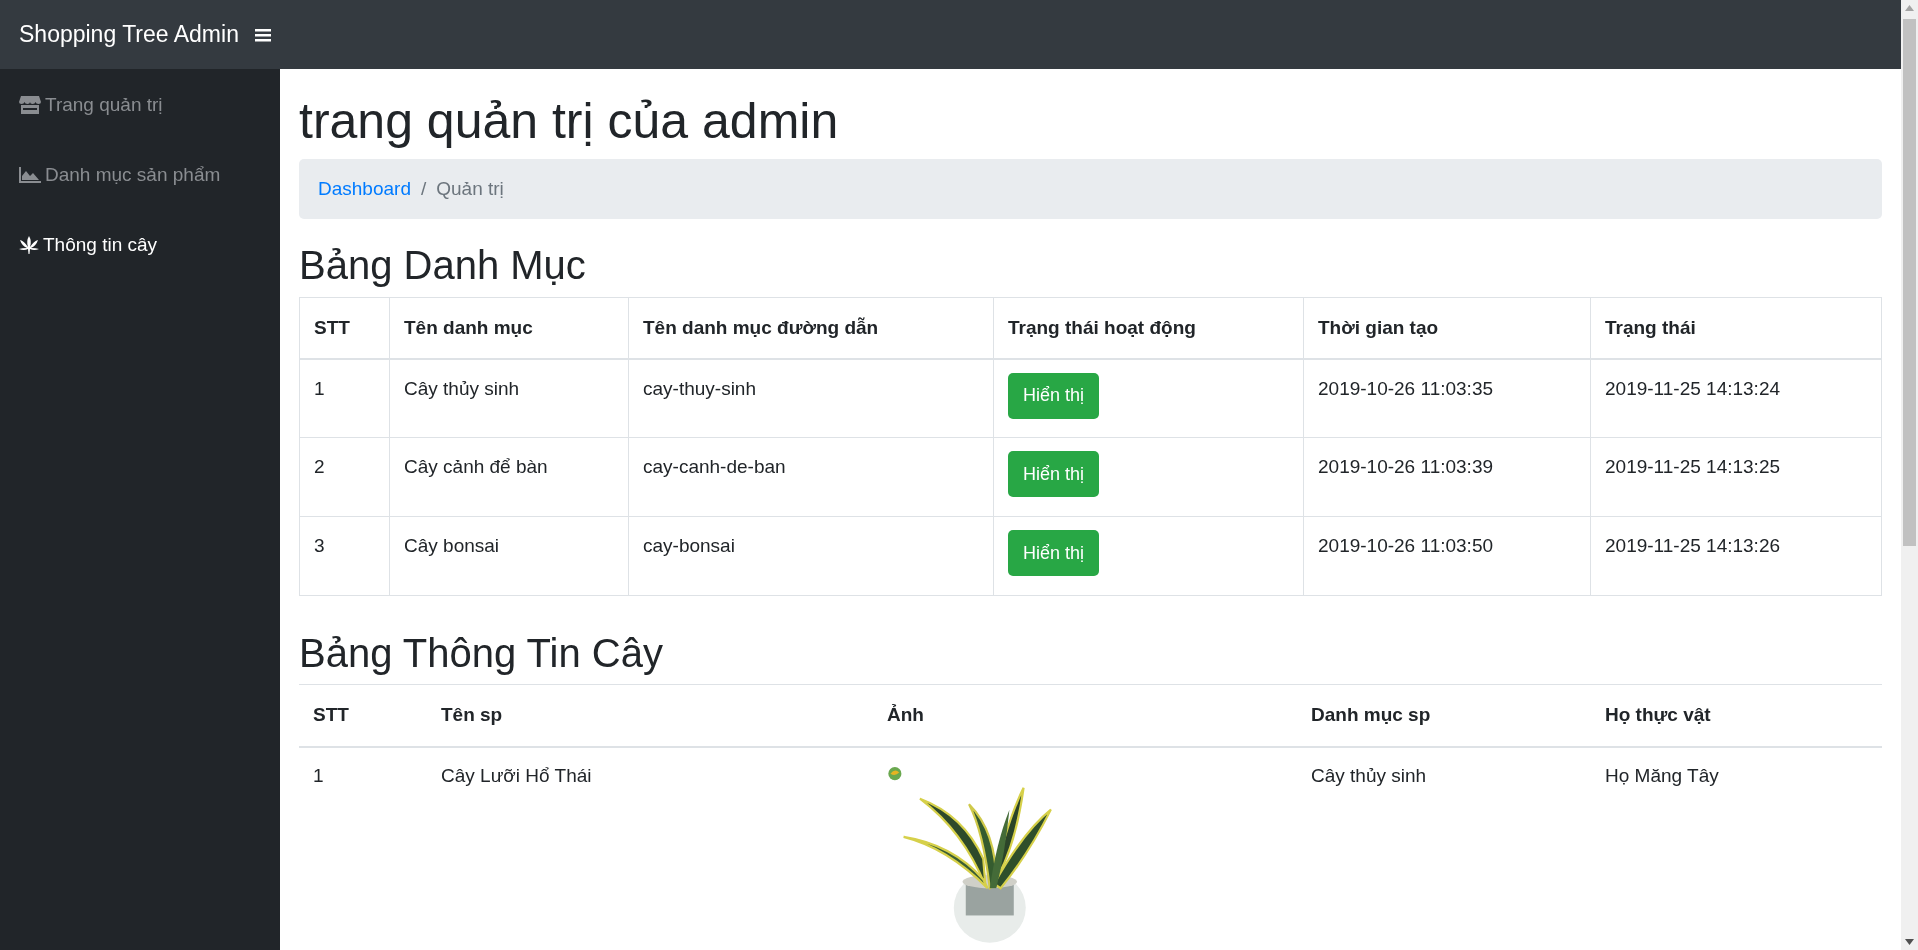  I want to click on scrollbar, so click(1909, 475).